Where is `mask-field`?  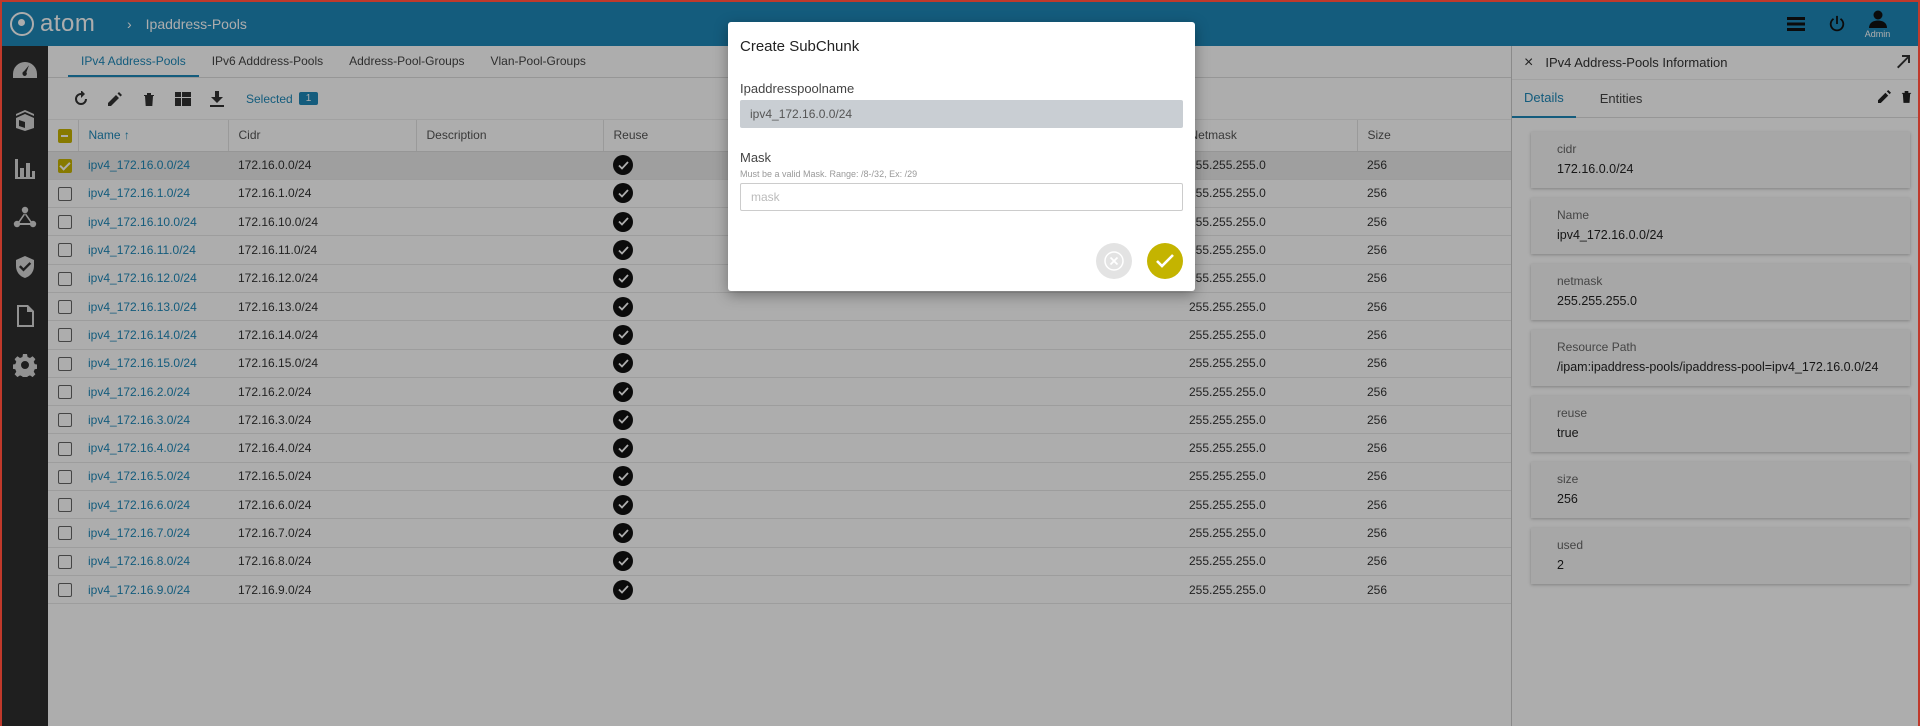
mask-field is located at coordinates (961, 197).